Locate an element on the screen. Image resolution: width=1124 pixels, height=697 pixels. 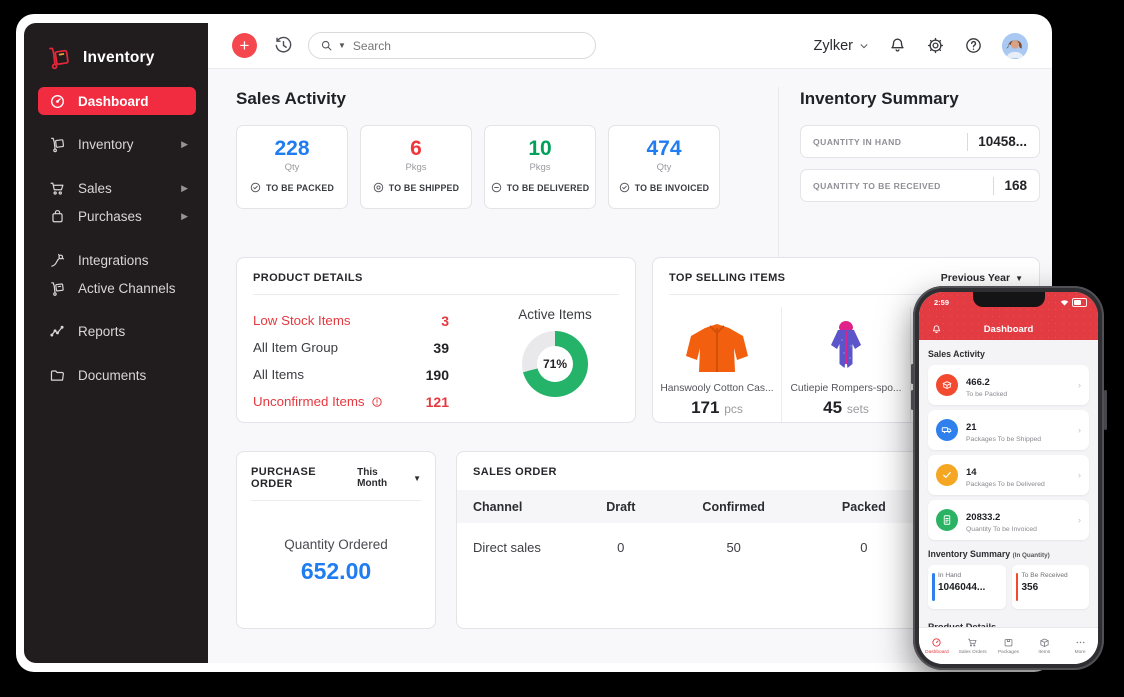
chevron-down-icon: ▼ is located at coordinates (417, 478).